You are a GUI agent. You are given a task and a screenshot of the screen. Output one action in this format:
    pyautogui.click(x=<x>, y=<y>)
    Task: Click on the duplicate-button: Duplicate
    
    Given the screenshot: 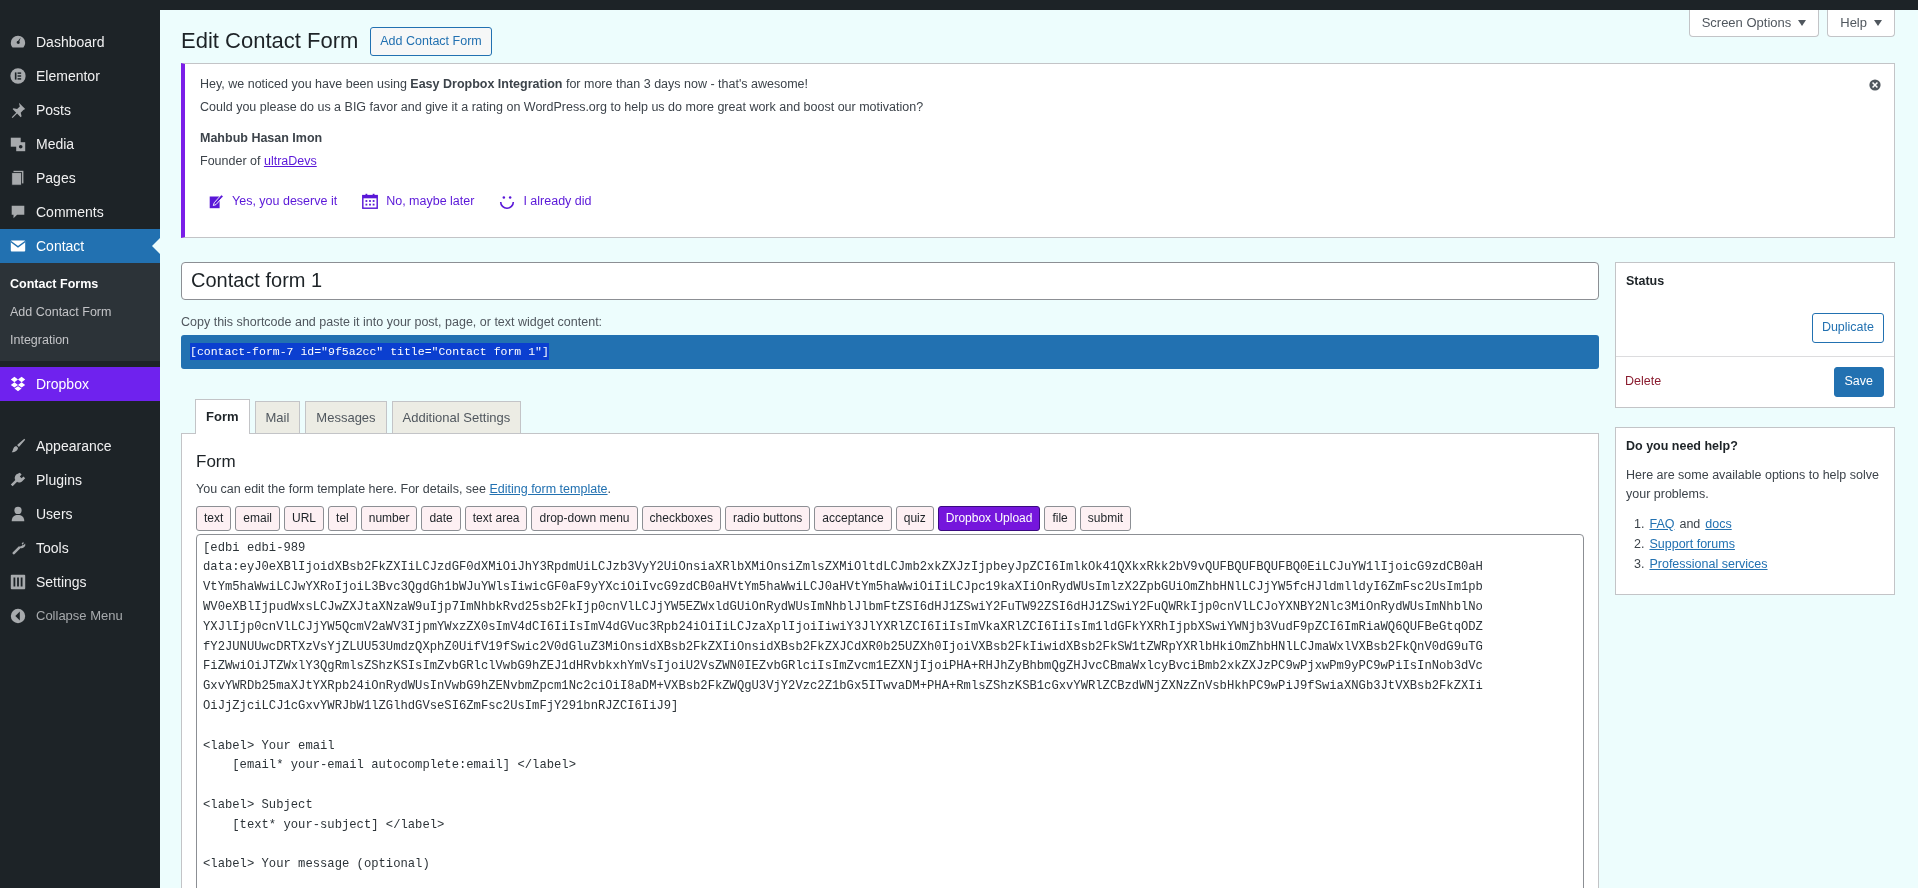 What is the action you would take?
    pyautogui.click(x=1847, y=327)
    